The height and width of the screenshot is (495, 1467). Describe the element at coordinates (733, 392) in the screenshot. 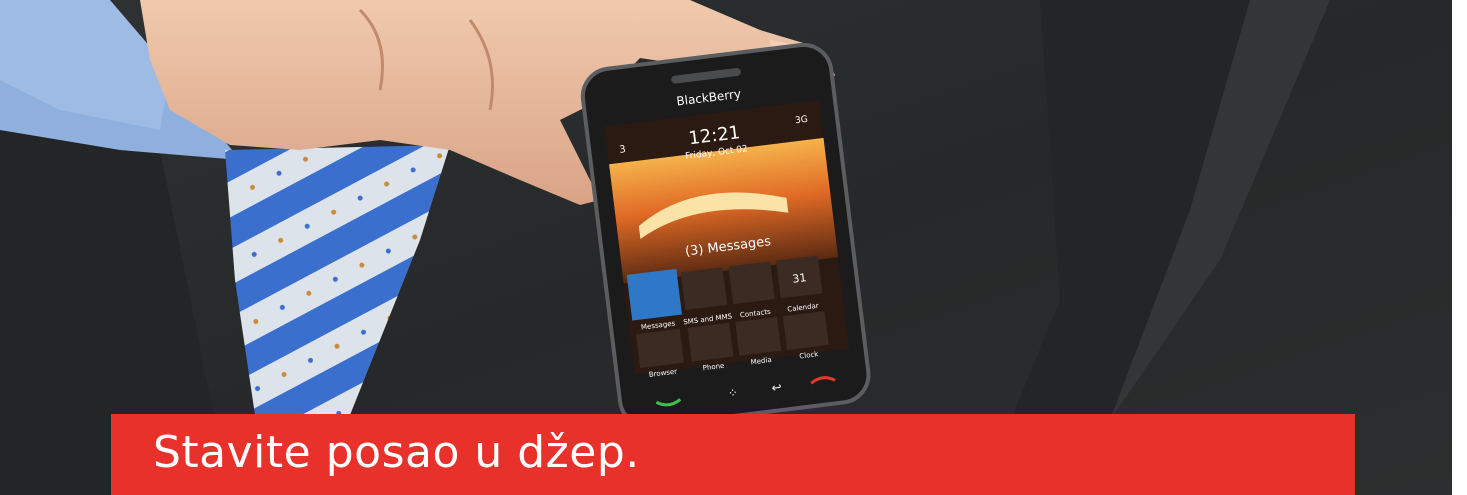

I see `menu-key-icon: ⁘` at that location.